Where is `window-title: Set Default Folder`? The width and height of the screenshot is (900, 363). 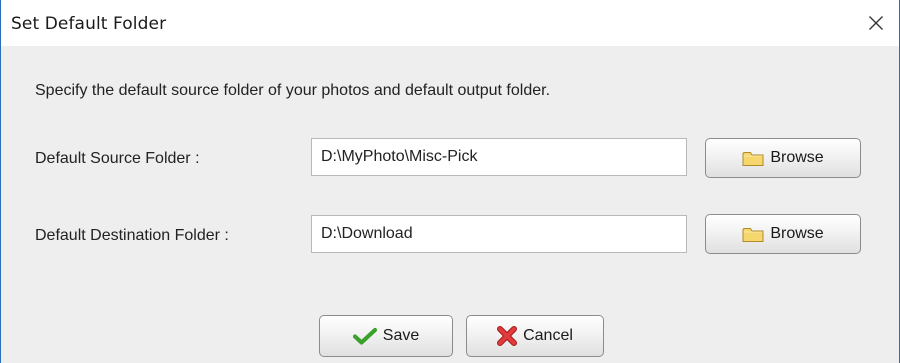 window-title: Set Default Folder is located at coordinates (89, 24).